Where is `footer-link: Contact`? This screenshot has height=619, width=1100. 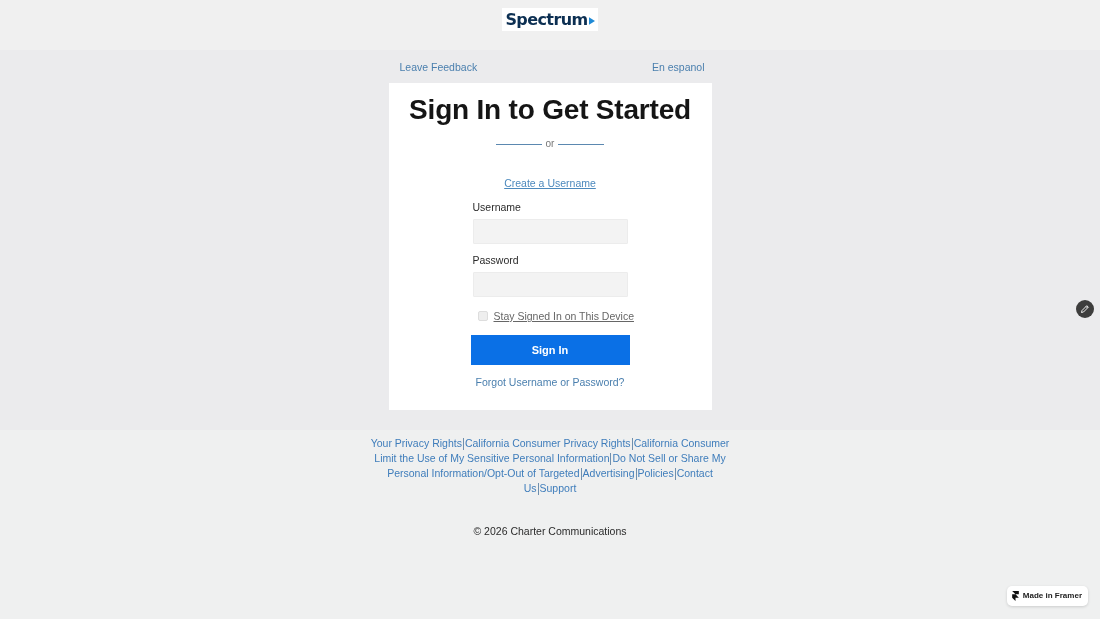 footer-link: Contact is located at coordinates (694, 473).